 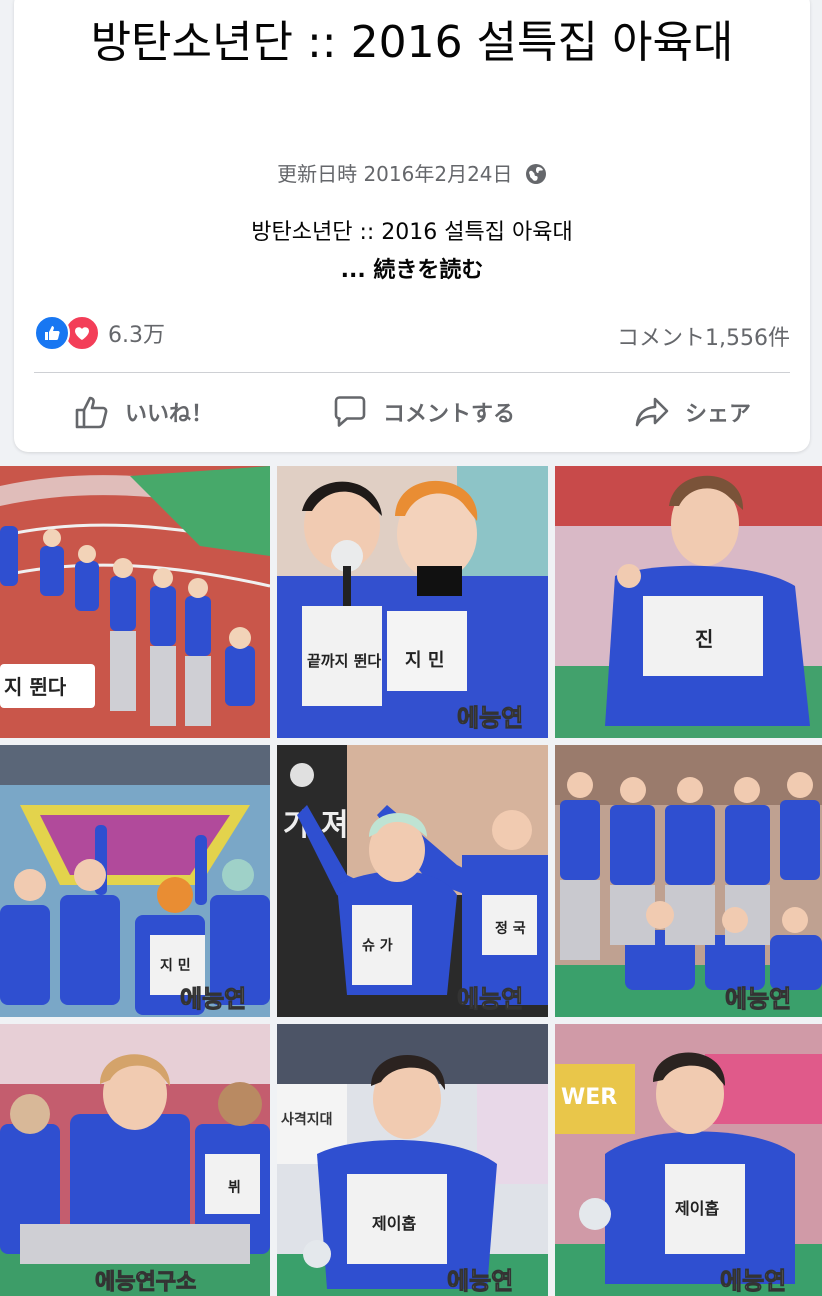 I want to click on photo-9-badge: 에능연, so click(x=753, y=1281).